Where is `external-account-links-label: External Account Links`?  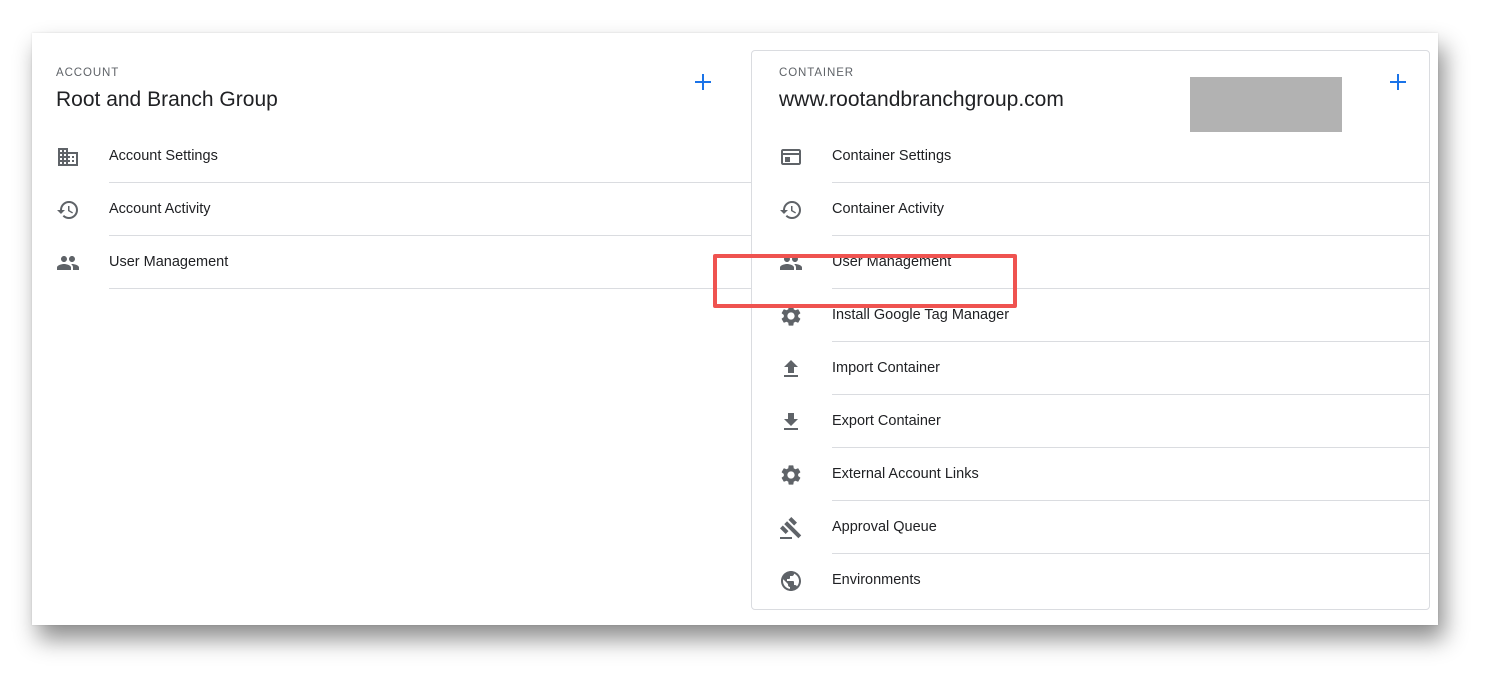
external-account-links-label: External Account Links is located at coordinates (905, 474).